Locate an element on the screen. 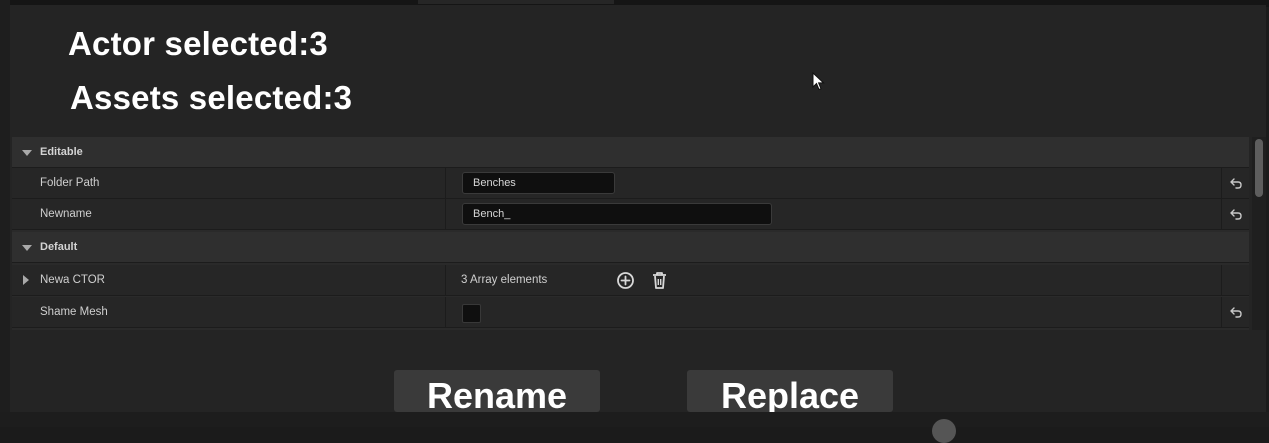 This screenshot has height=443, width=1269. category-default: Default is located at coordinates (630, 247).